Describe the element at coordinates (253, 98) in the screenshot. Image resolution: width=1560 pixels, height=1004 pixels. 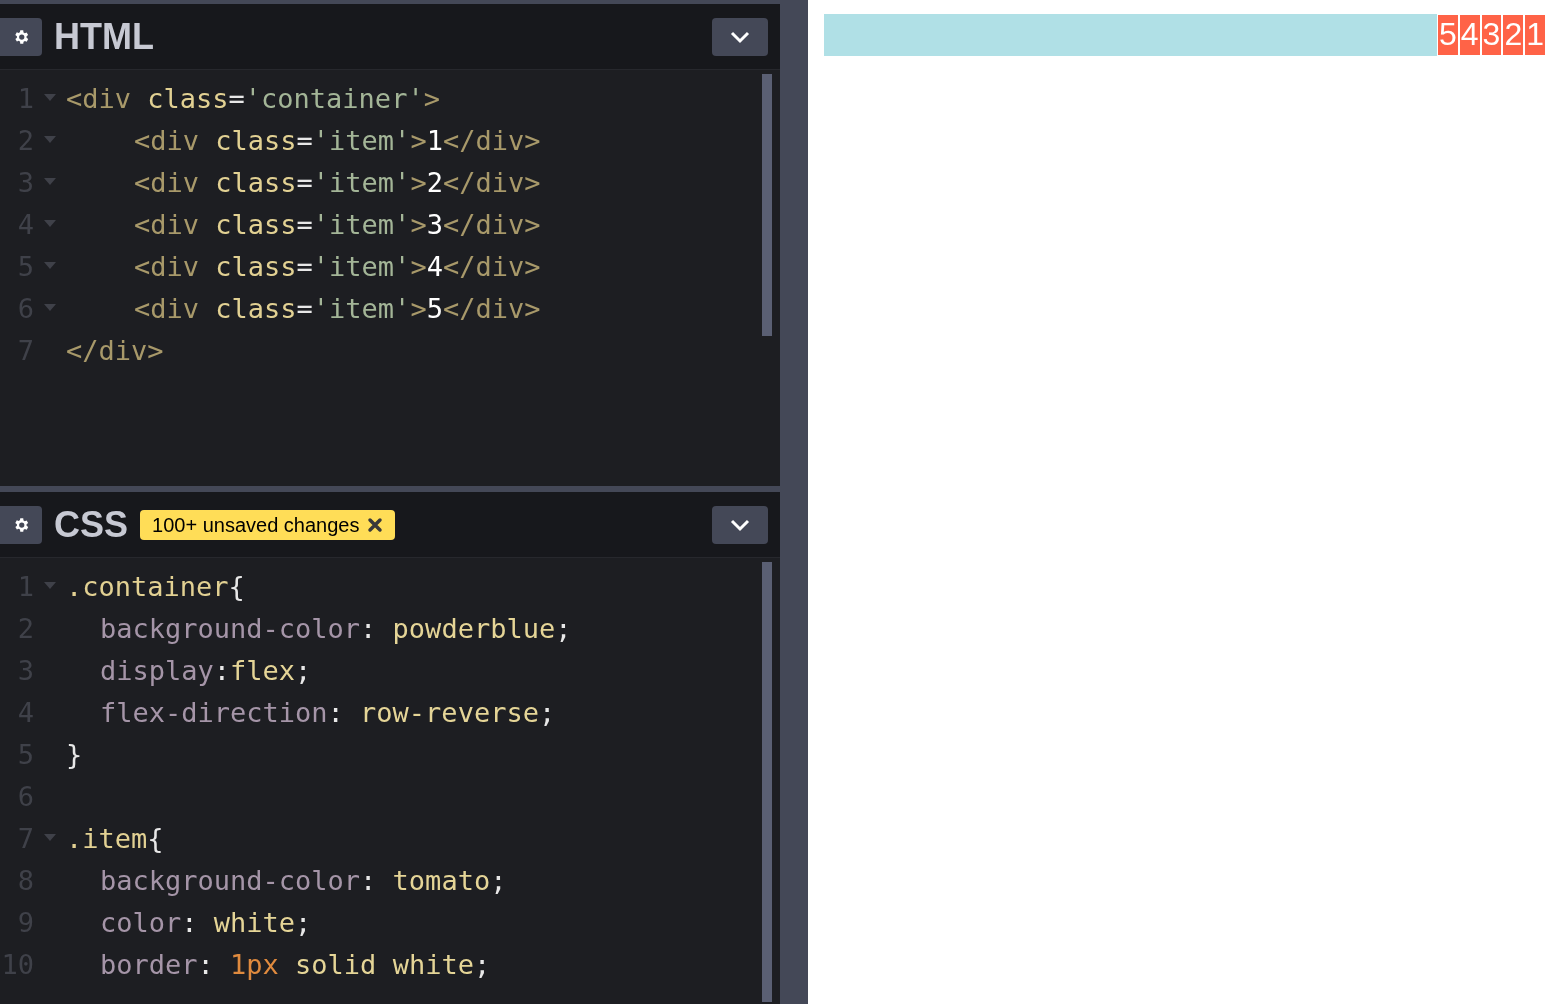
I see `code-line: <div class='container'>` at that location.